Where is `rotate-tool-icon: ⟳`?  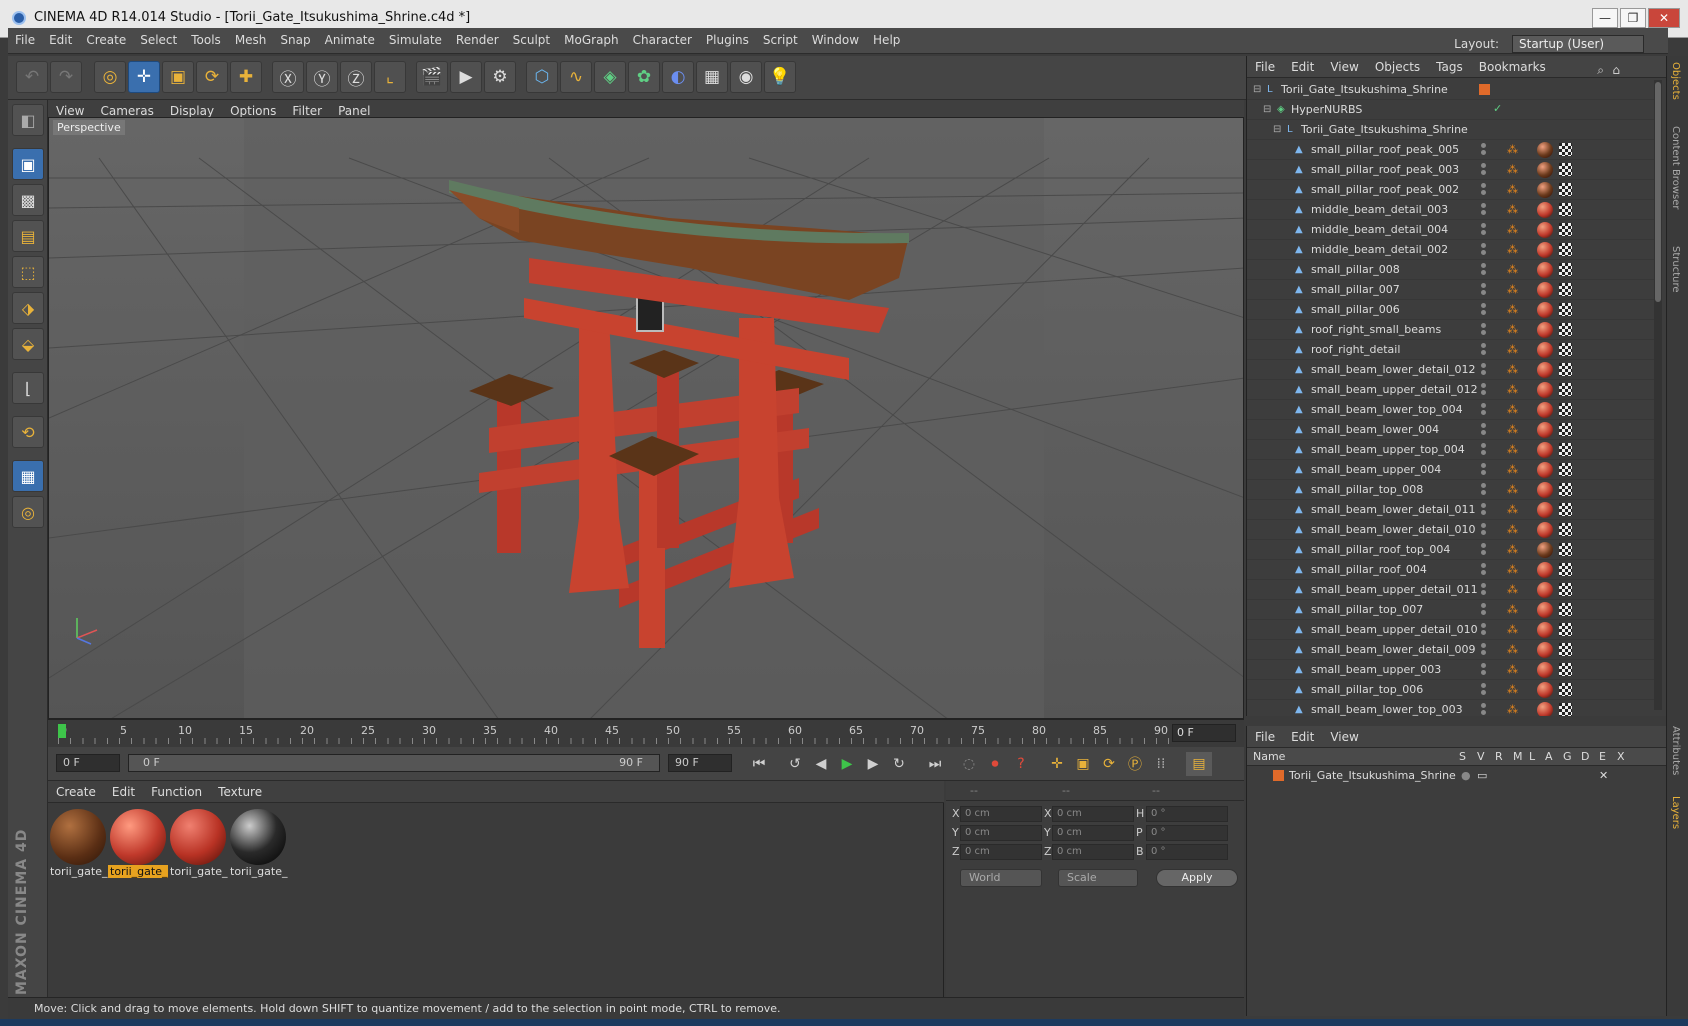 rotate-tool-icon: ⟳ is located at coordinates (212, 77).